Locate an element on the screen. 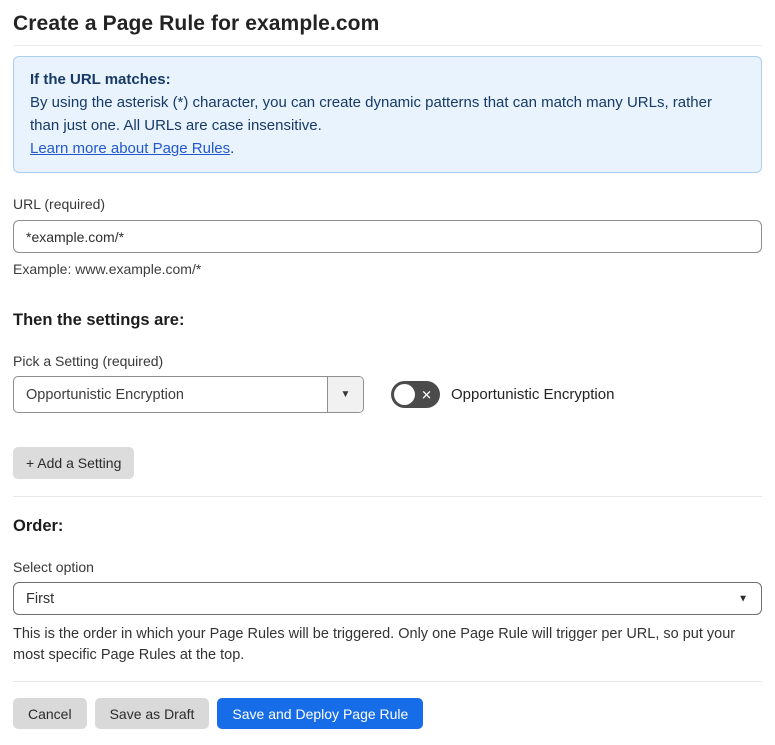 The width and height of the screenshot is (775, 745). add-setting-button: + Add a Setting is located at coordinates (74, 463).